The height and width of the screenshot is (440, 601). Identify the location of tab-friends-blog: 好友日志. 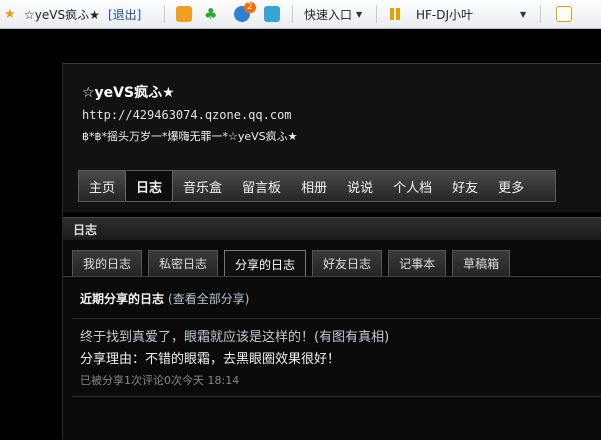
(347, 263).